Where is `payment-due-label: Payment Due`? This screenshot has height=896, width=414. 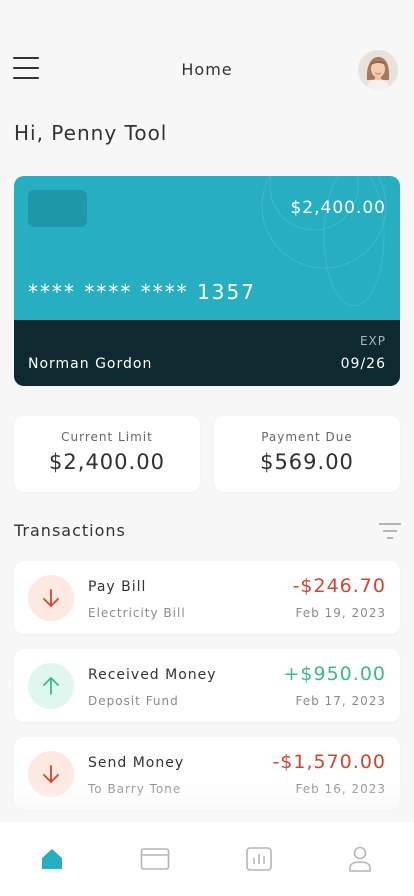 payment-due-label: Payment Due is located at coordinates (307, 437).